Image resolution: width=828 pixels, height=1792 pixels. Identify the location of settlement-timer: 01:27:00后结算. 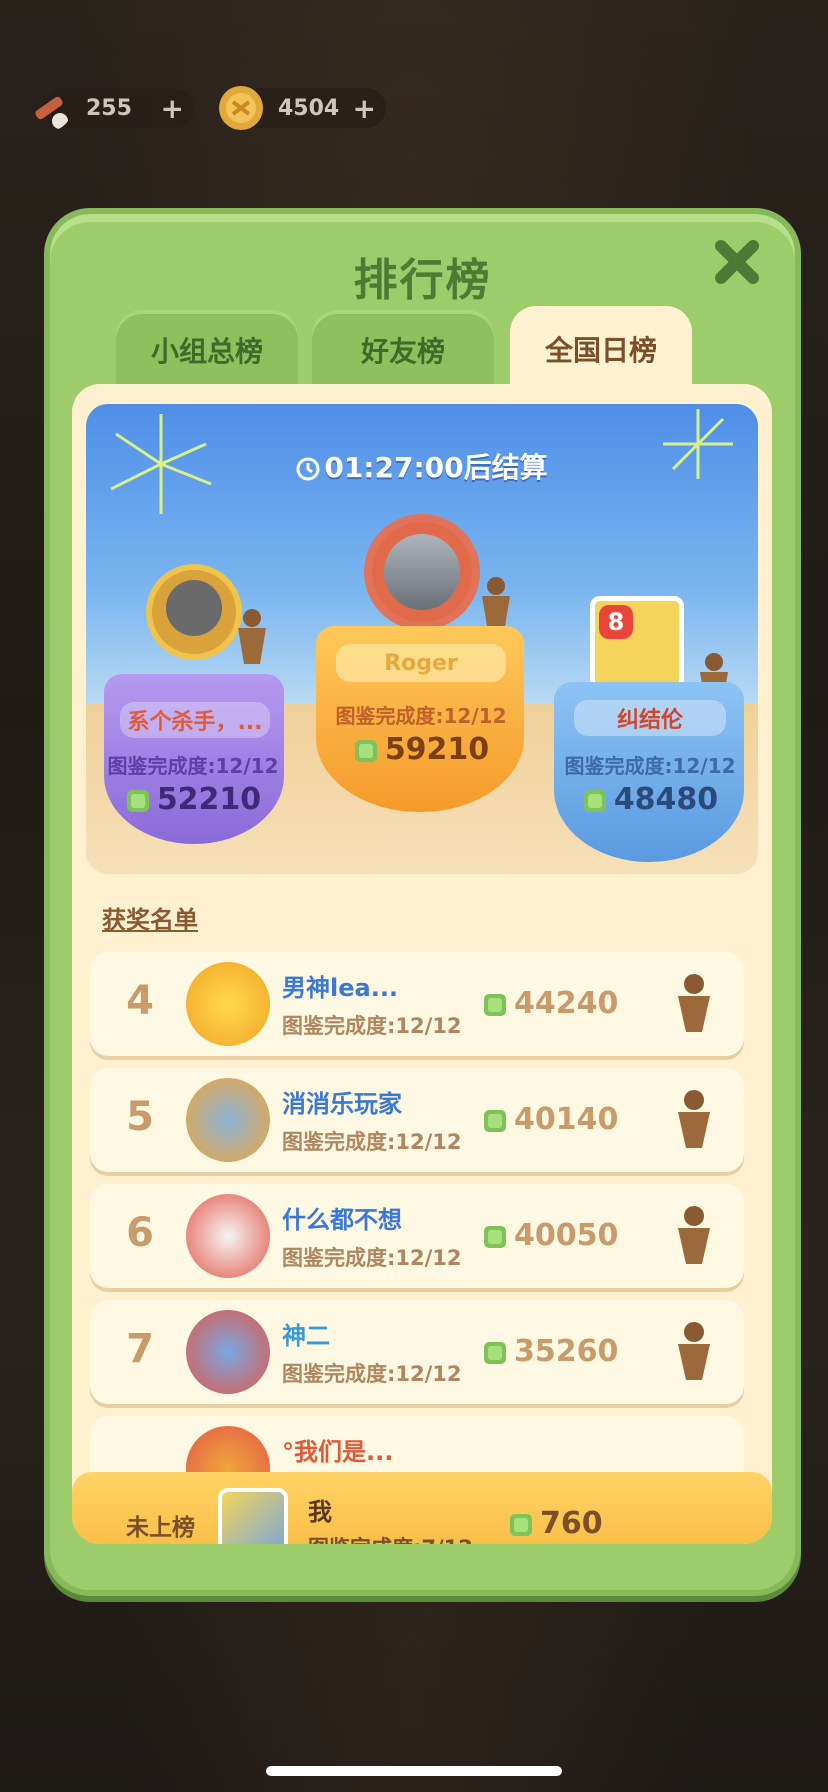
(422, 466).